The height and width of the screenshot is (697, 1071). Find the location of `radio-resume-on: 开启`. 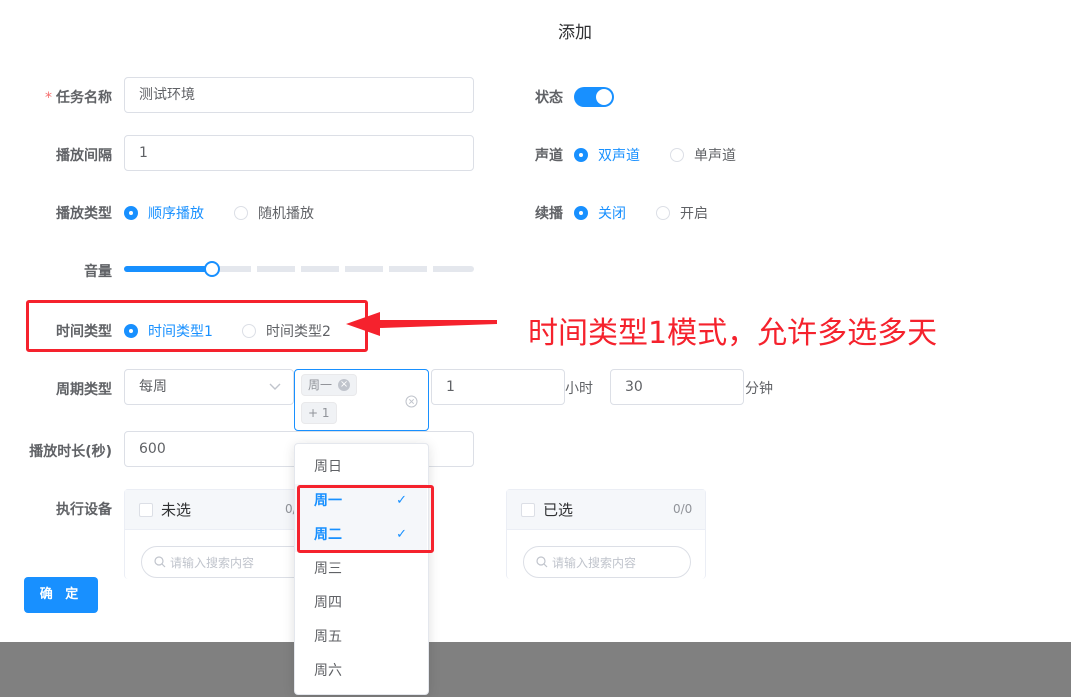

radio-resume-on: 开启 is located at coordinates (682, 213).